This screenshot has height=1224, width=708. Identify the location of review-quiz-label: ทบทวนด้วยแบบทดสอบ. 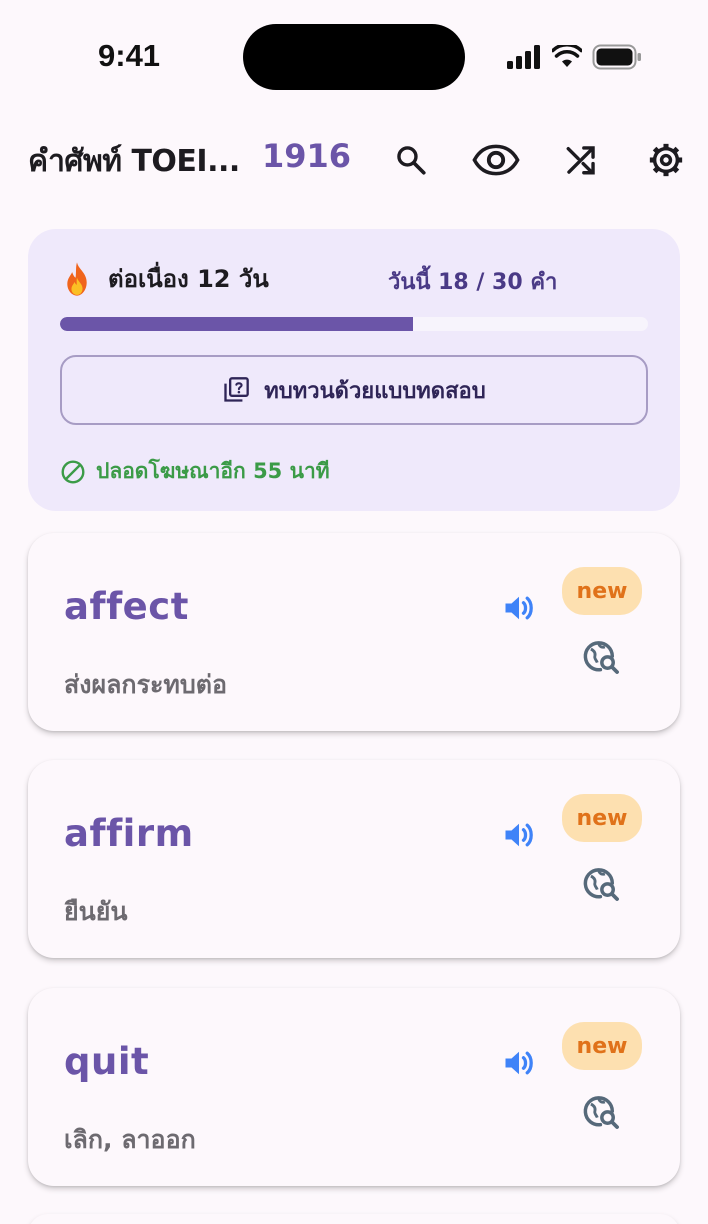
(375, 391).